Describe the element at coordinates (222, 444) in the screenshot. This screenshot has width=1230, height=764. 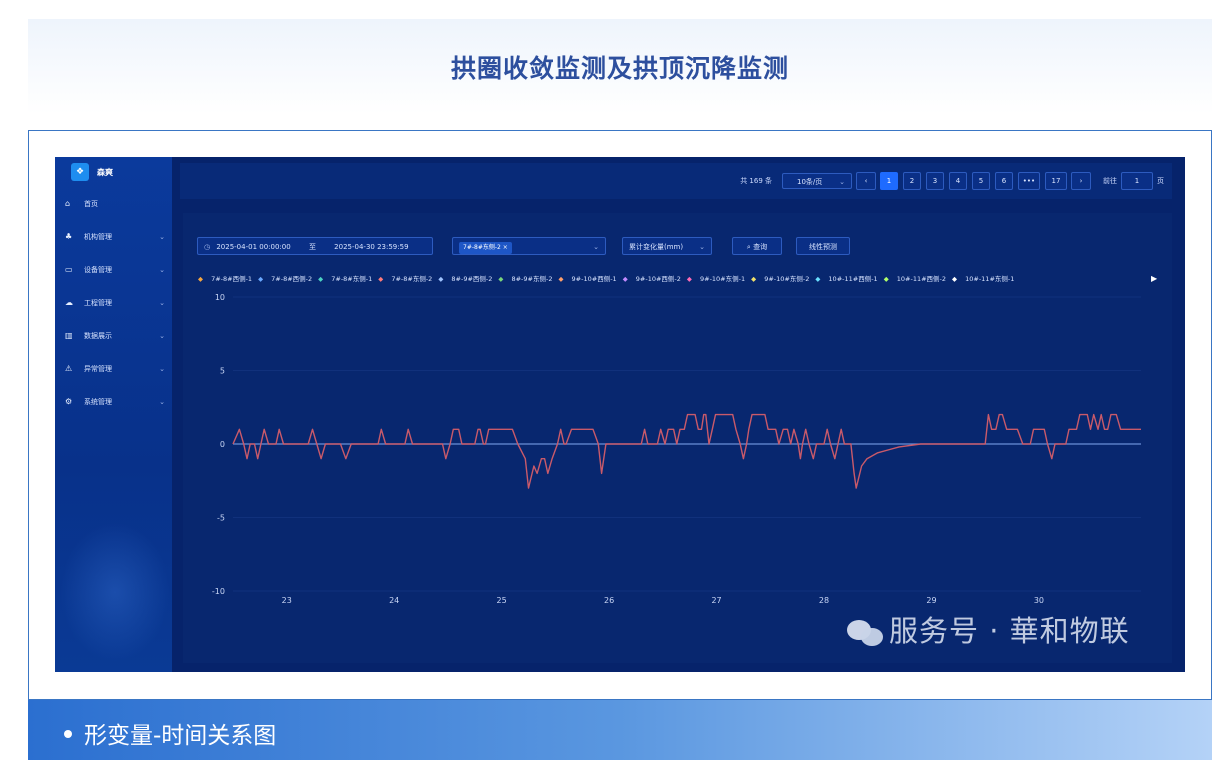
I see `y-tick-label: 0` at that location.